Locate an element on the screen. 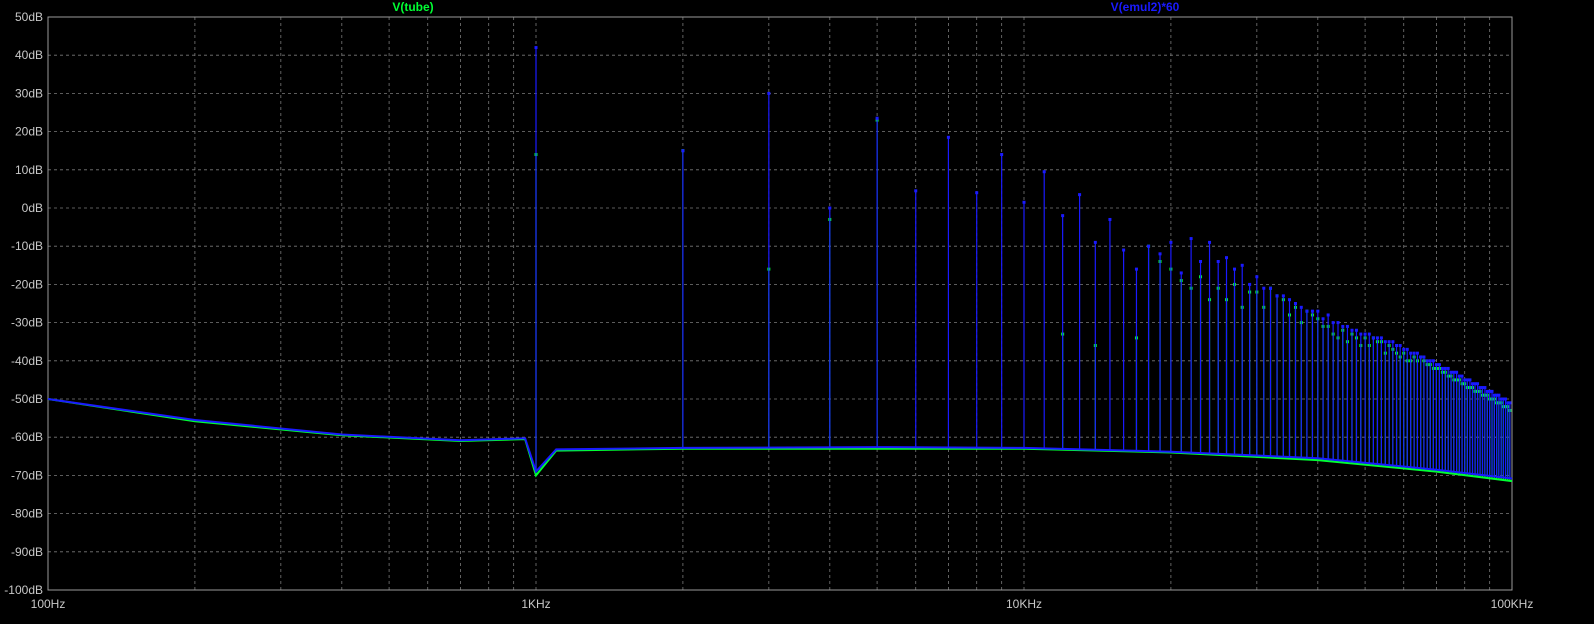  y-tick-label: -20dB is located at coordinates (27, 284).